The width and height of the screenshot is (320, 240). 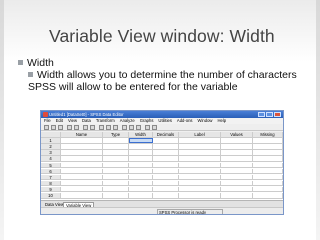 I want to click on row-number: 8, so click(x=51, y=183).